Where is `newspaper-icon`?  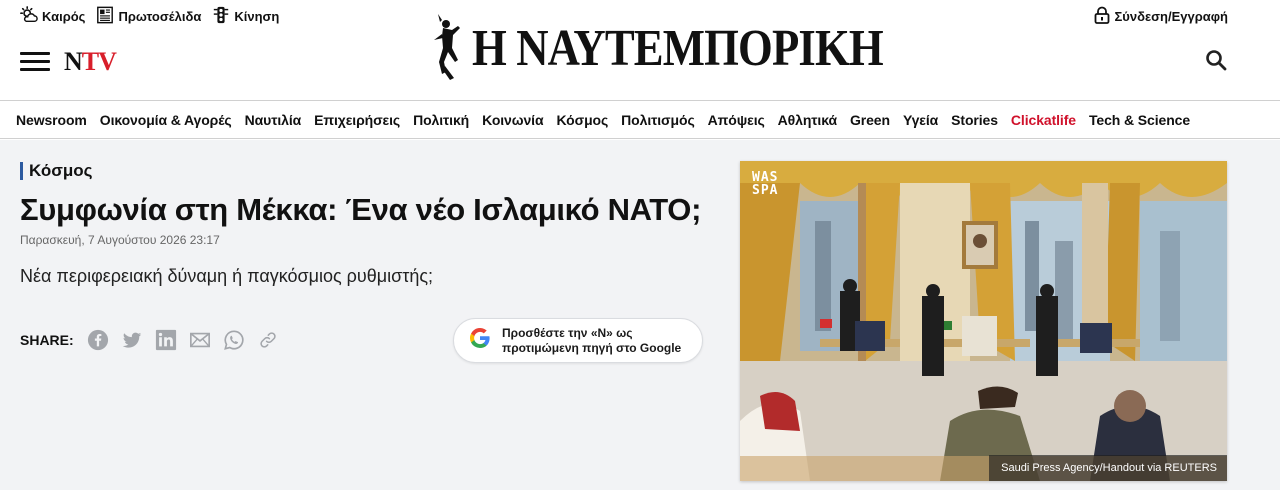
newspaper-icon is located at coordinates (105, 16).